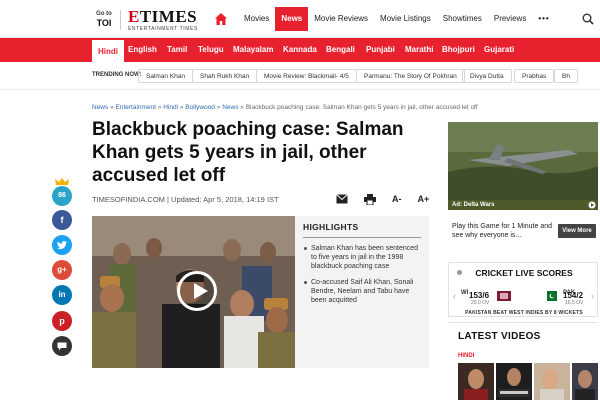  What do you see at coordinates (341, 19) in the screenshot?
I see `nav-movie-reviews: Movie Reviews` at bounding box center [341, 19].